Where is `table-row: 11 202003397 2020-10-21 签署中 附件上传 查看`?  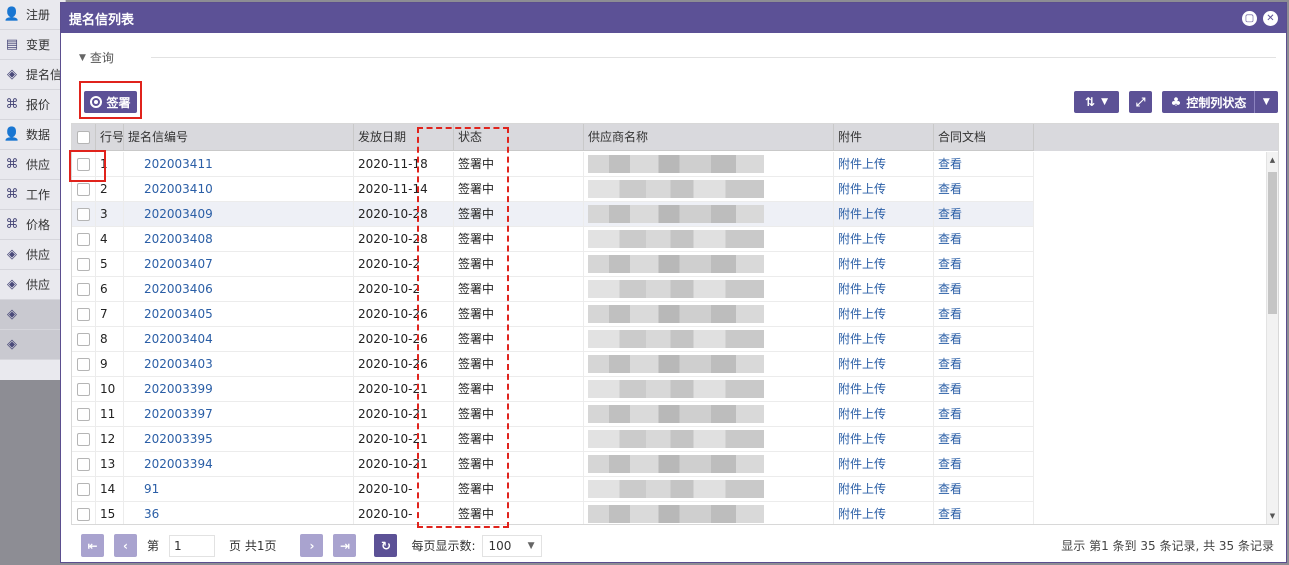
table-row: 11 202003397 2020-10-21 签署中 附件上传 查看 is located at coordinates (670, 414).